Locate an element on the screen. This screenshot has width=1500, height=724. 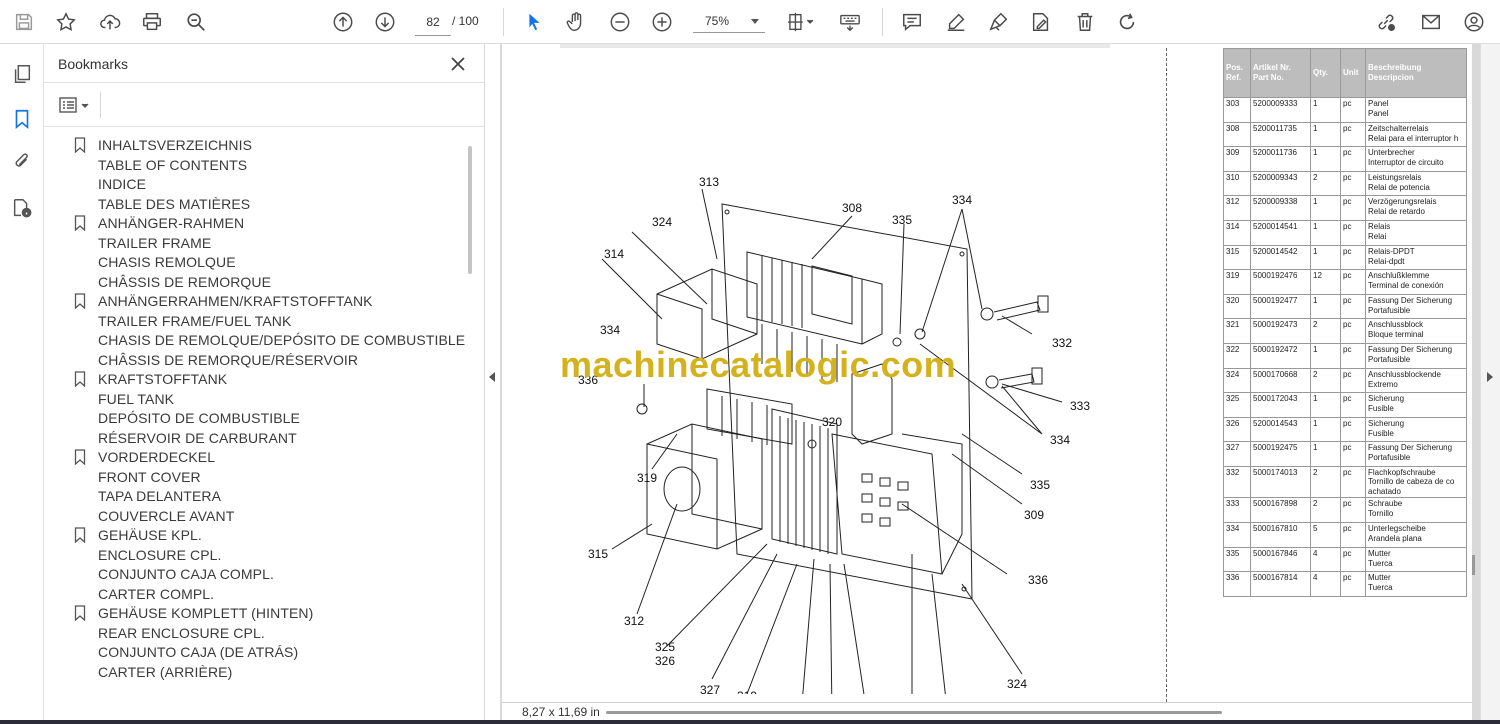
delete-icon is located at coordinates (1085, 22).